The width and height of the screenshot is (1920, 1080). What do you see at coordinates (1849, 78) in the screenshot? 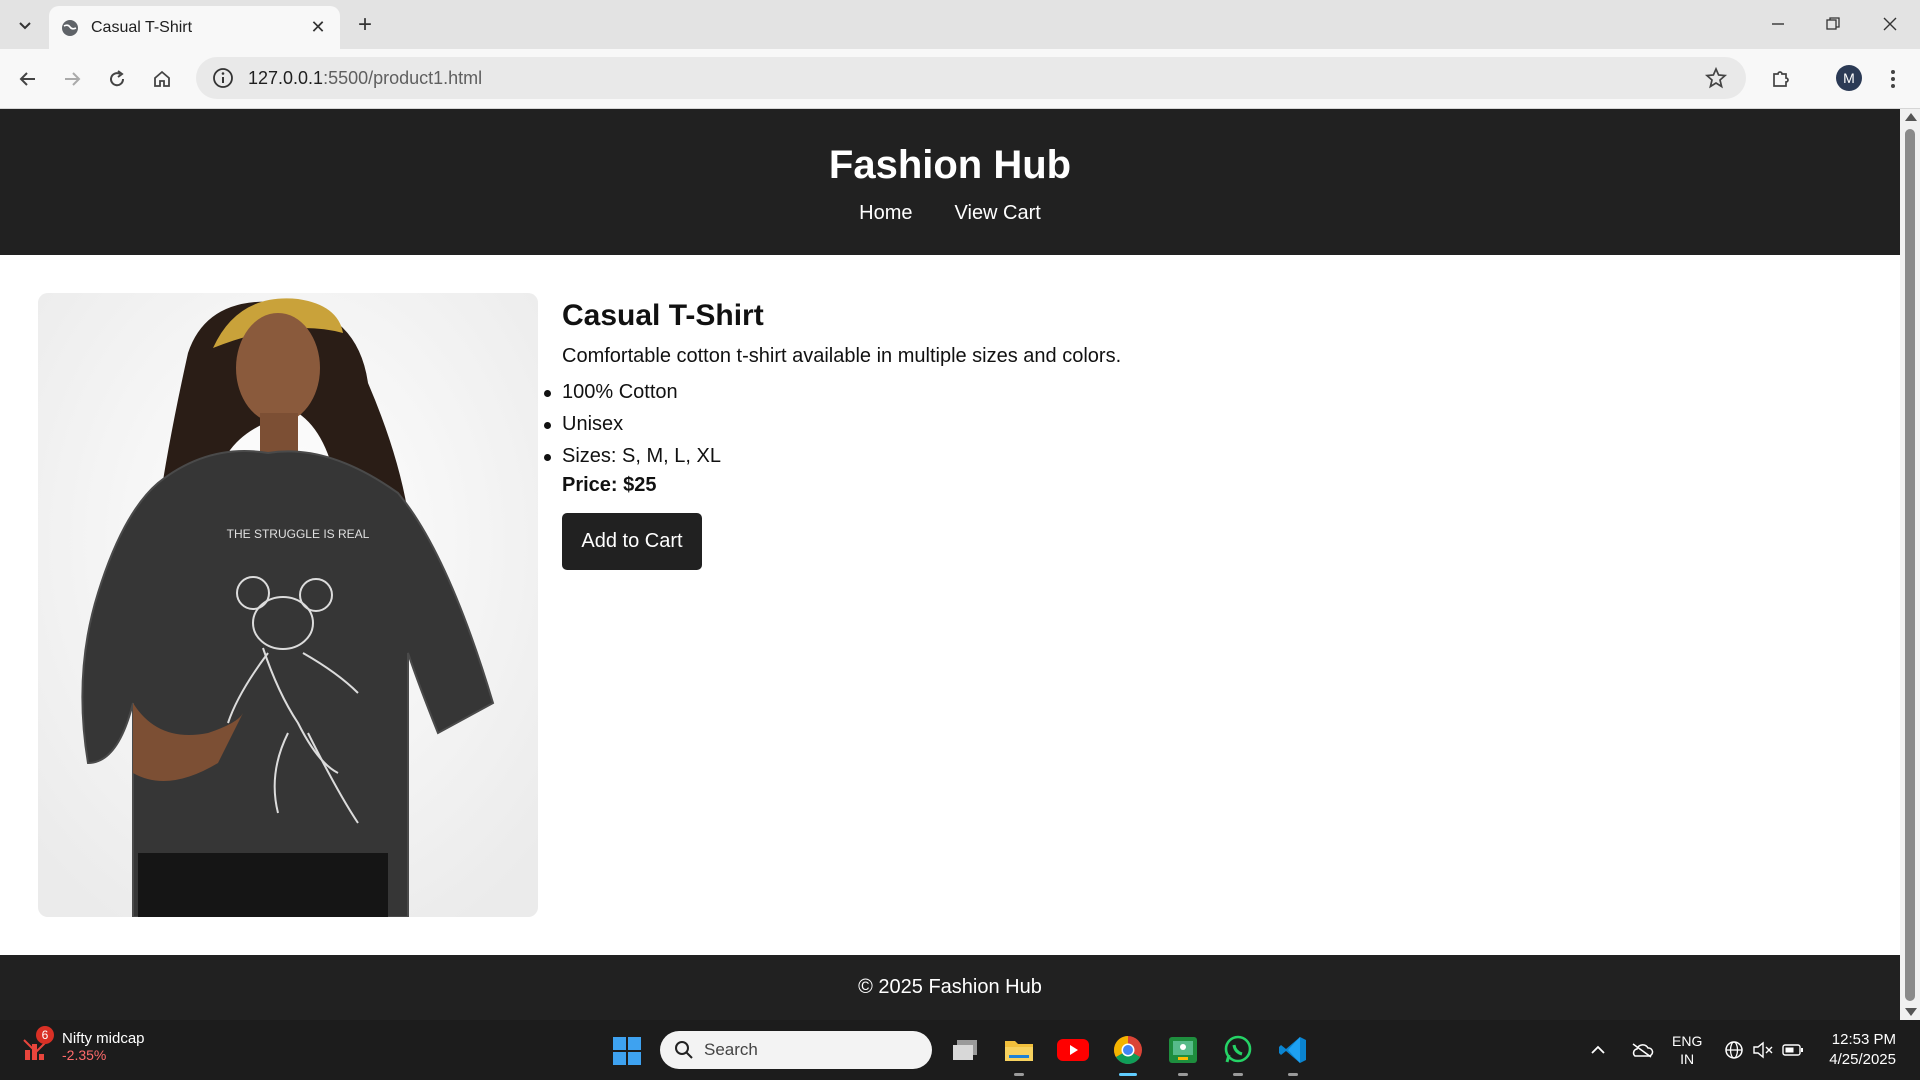
I see `profile-avatar: M` at bounding box center [1849, 78].